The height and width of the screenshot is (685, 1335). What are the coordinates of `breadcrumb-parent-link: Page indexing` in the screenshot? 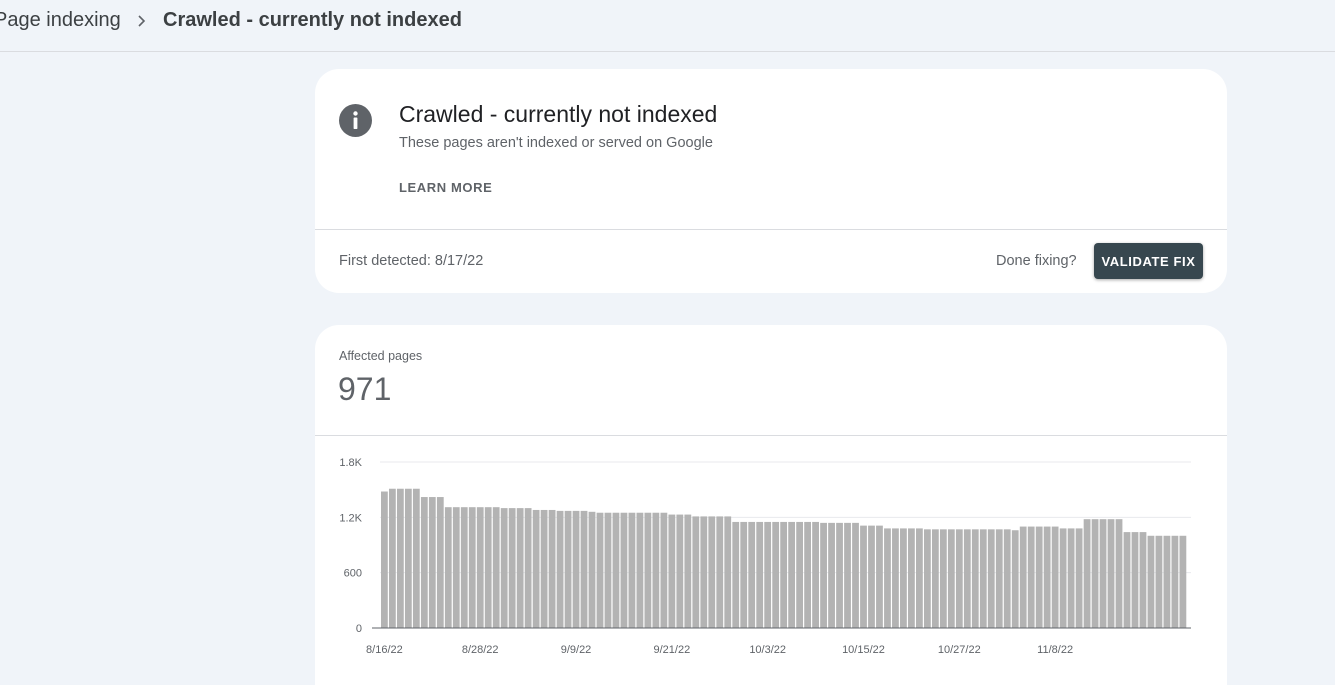 It's located at (60, 20).